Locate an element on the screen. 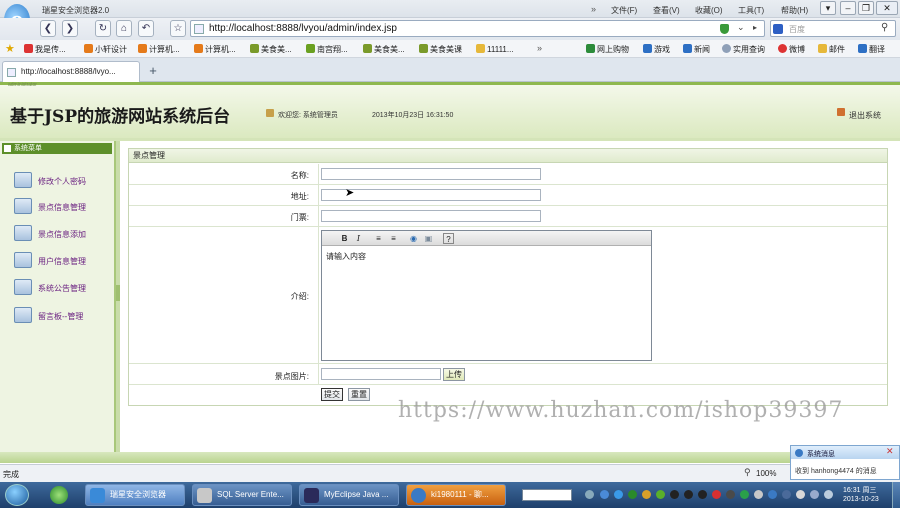 The image size is (900, 508). sidebar-item-scenic-manage: 景点信息管理 is located at coordinates (64, 206).